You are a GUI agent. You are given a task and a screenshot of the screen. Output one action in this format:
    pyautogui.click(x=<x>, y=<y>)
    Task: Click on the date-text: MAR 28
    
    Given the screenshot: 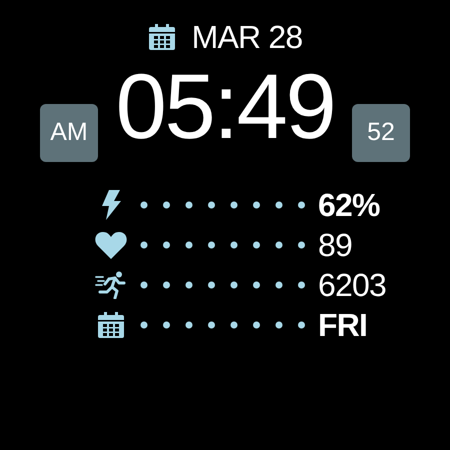 What is the action you would take?
    pyautogui.click(x=247, y=37)
    